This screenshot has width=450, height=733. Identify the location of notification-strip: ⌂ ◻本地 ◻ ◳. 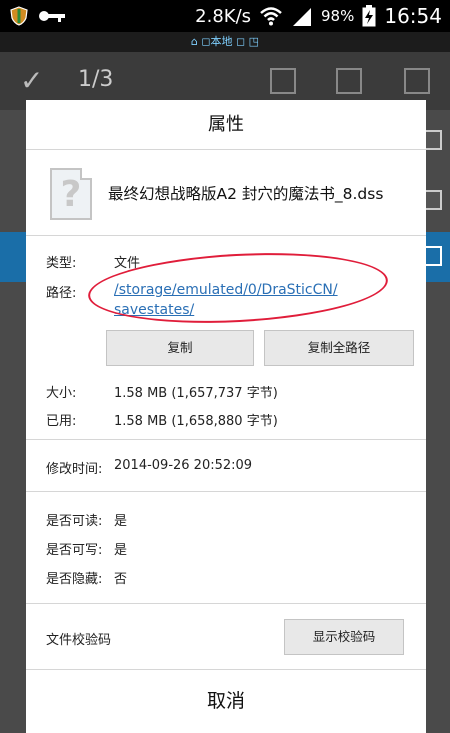
(225, 42).